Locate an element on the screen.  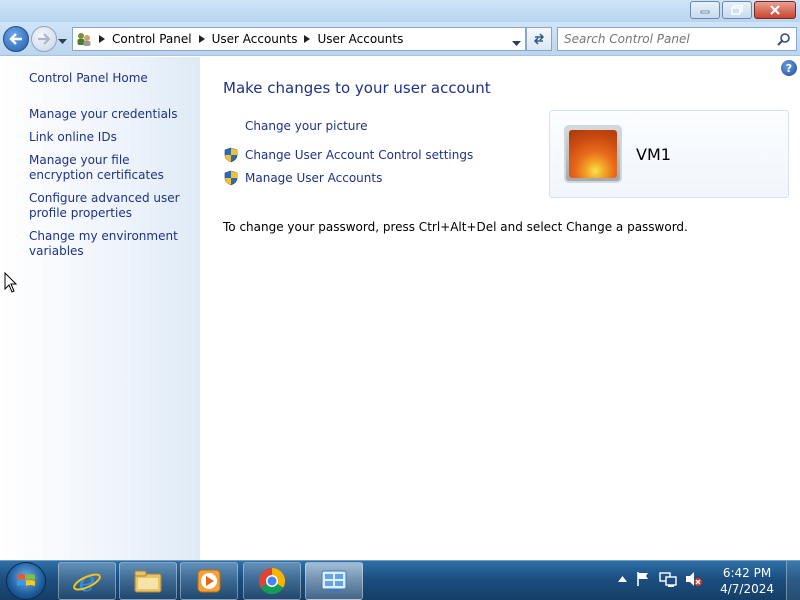
help-icon: ? is located at coordinates (789, 68).